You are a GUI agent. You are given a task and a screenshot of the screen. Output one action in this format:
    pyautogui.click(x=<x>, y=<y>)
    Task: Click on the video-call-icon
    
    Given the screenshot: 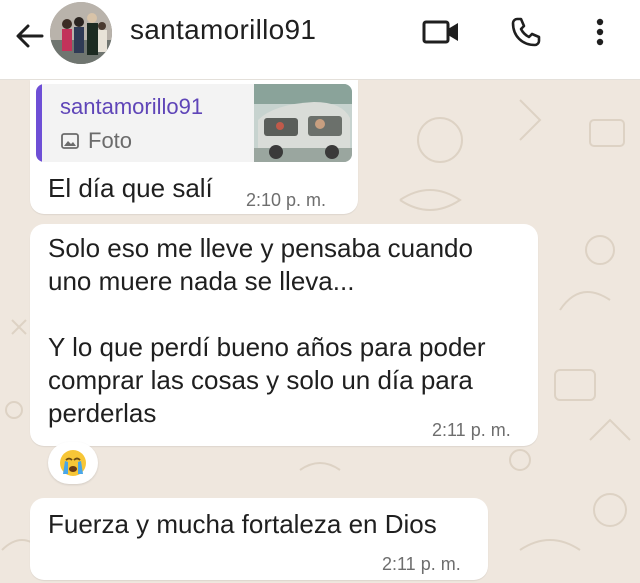 What is the action you would take?
    pyautogui.click(x=441, y=32)
    